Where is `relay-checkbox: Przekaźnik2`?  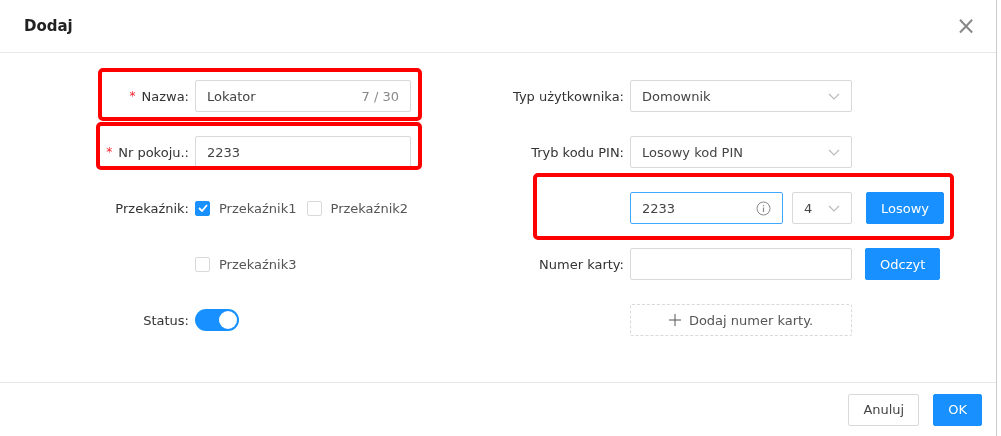
relay-checkbox: Przekaźnik2 is located at coordinates (357, 208).